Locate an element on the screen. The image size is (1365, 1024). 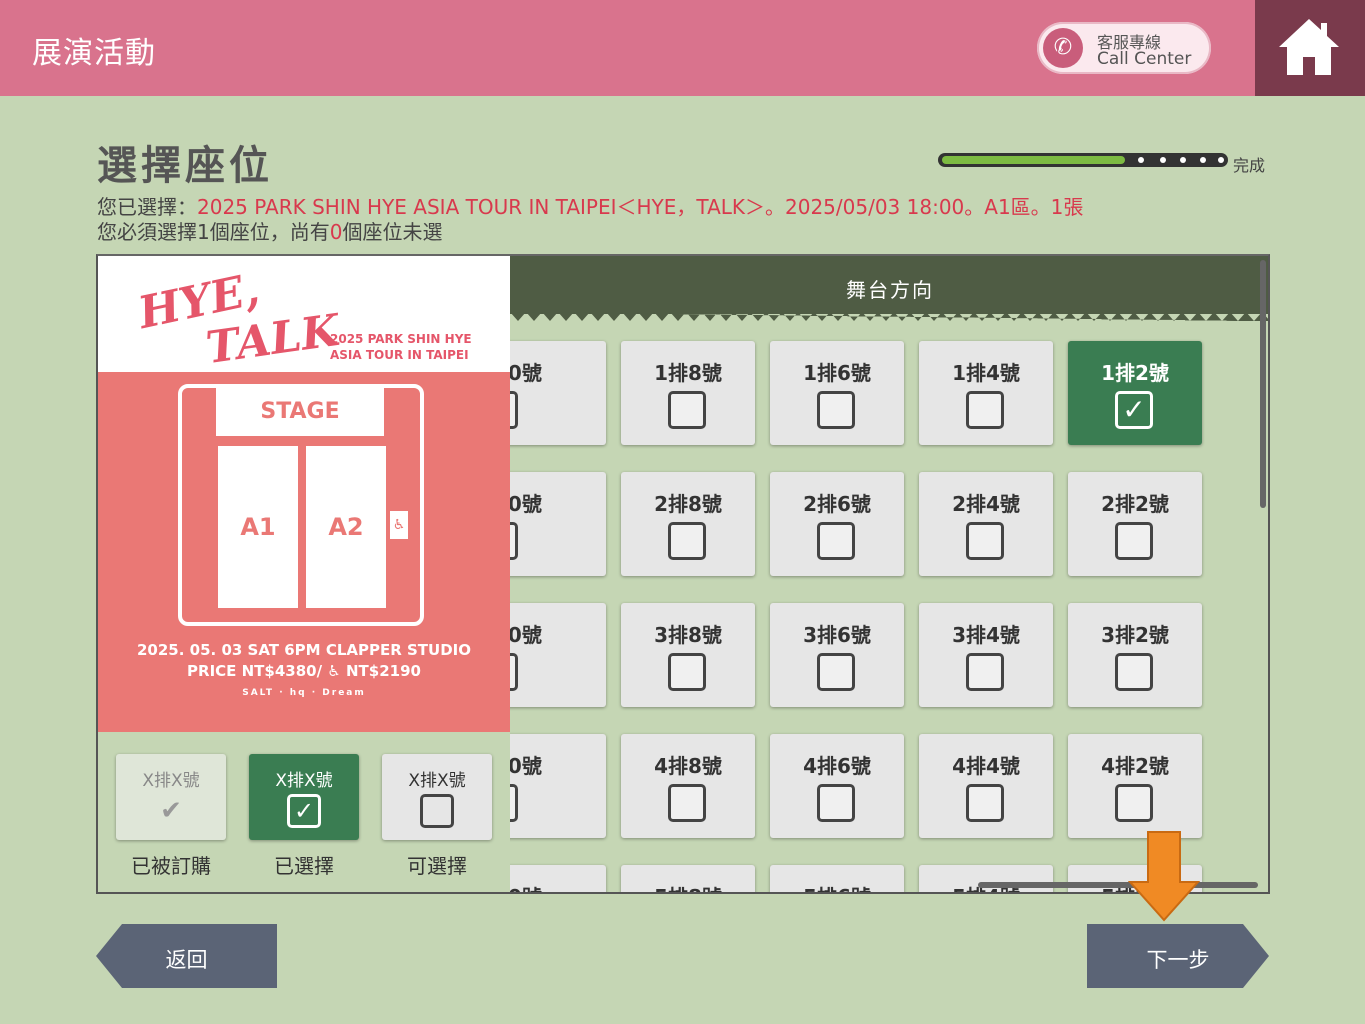
progress-bar is located at coordinates (1083, 161).